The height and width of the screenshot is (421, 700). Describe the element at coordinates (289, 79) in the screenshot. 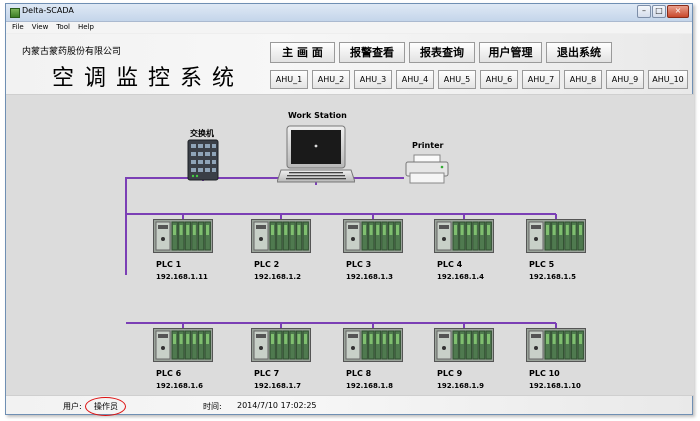

I see `ahu-1-button: AHU_1` at that location.